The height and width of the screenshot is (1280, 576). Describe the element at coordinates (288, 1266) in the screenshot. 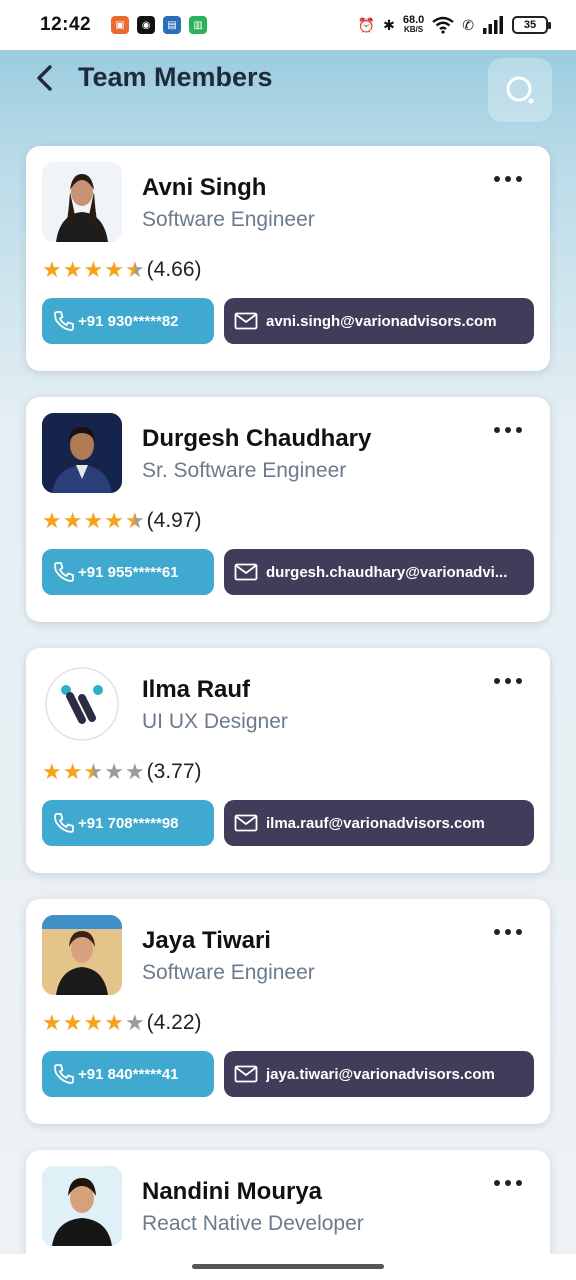

I see `home-indicator` at that location.